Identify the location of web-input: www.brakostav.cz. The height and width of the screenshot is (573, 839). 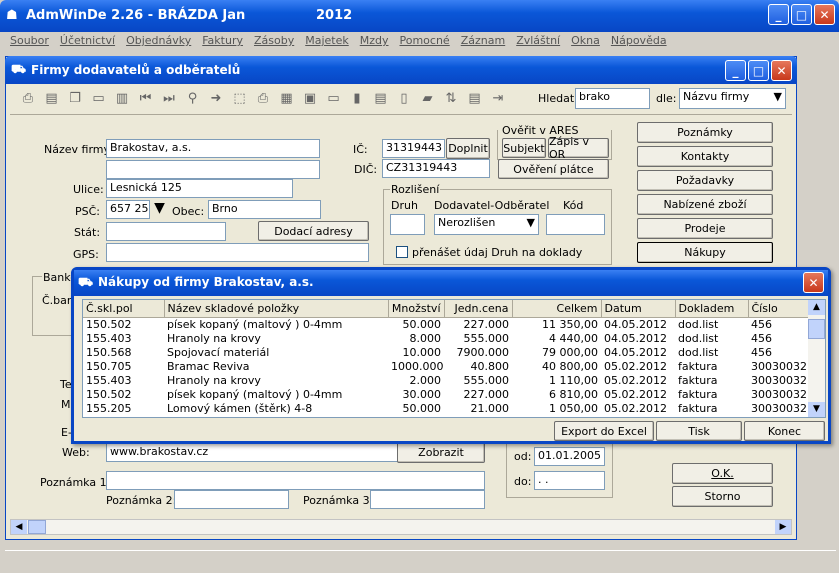
(252, 452).